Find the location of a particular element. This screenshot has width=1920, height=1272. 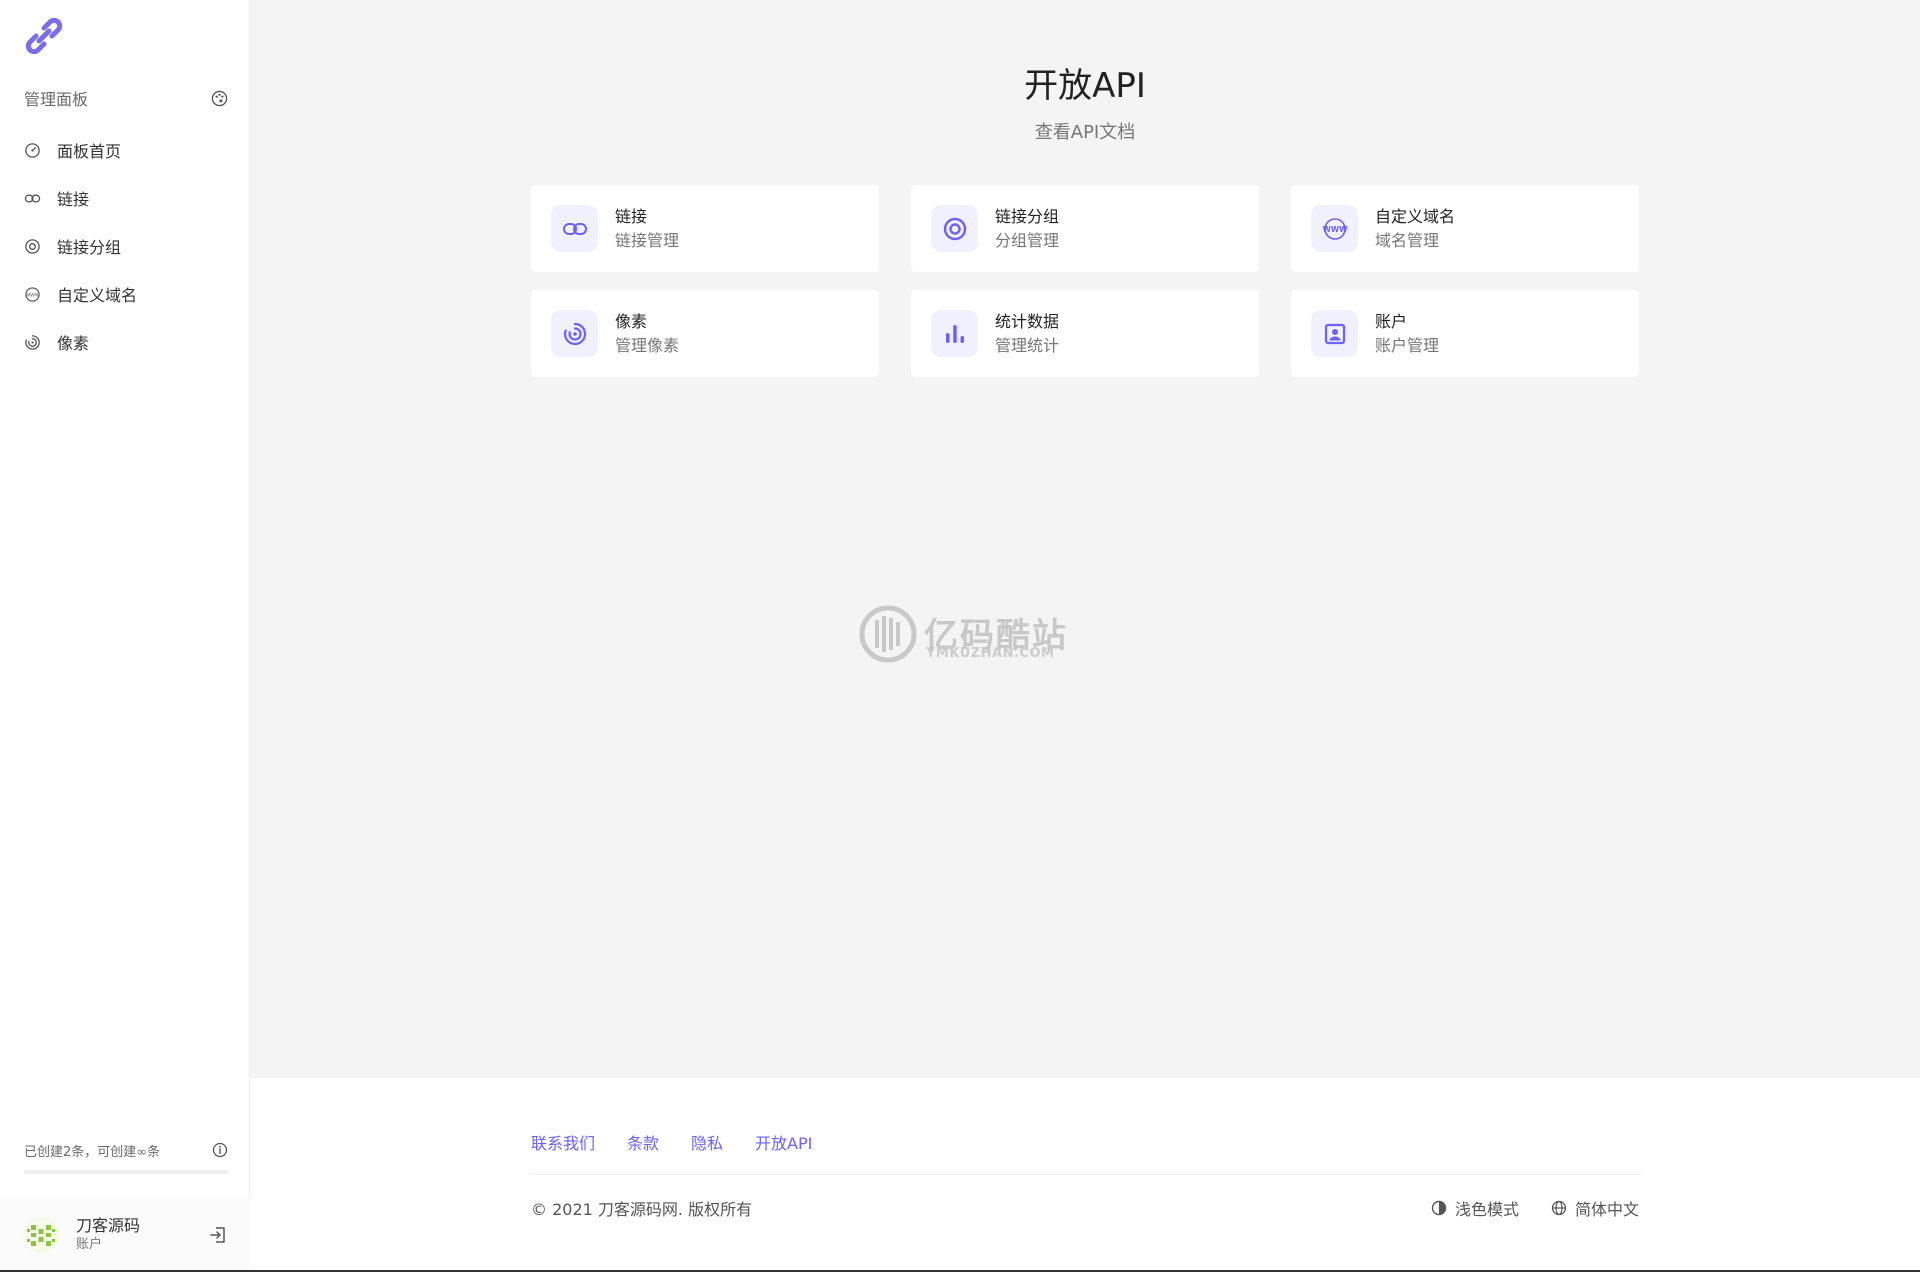

theme-label: 浅色模式 is located at coordinates (1486, 1209).